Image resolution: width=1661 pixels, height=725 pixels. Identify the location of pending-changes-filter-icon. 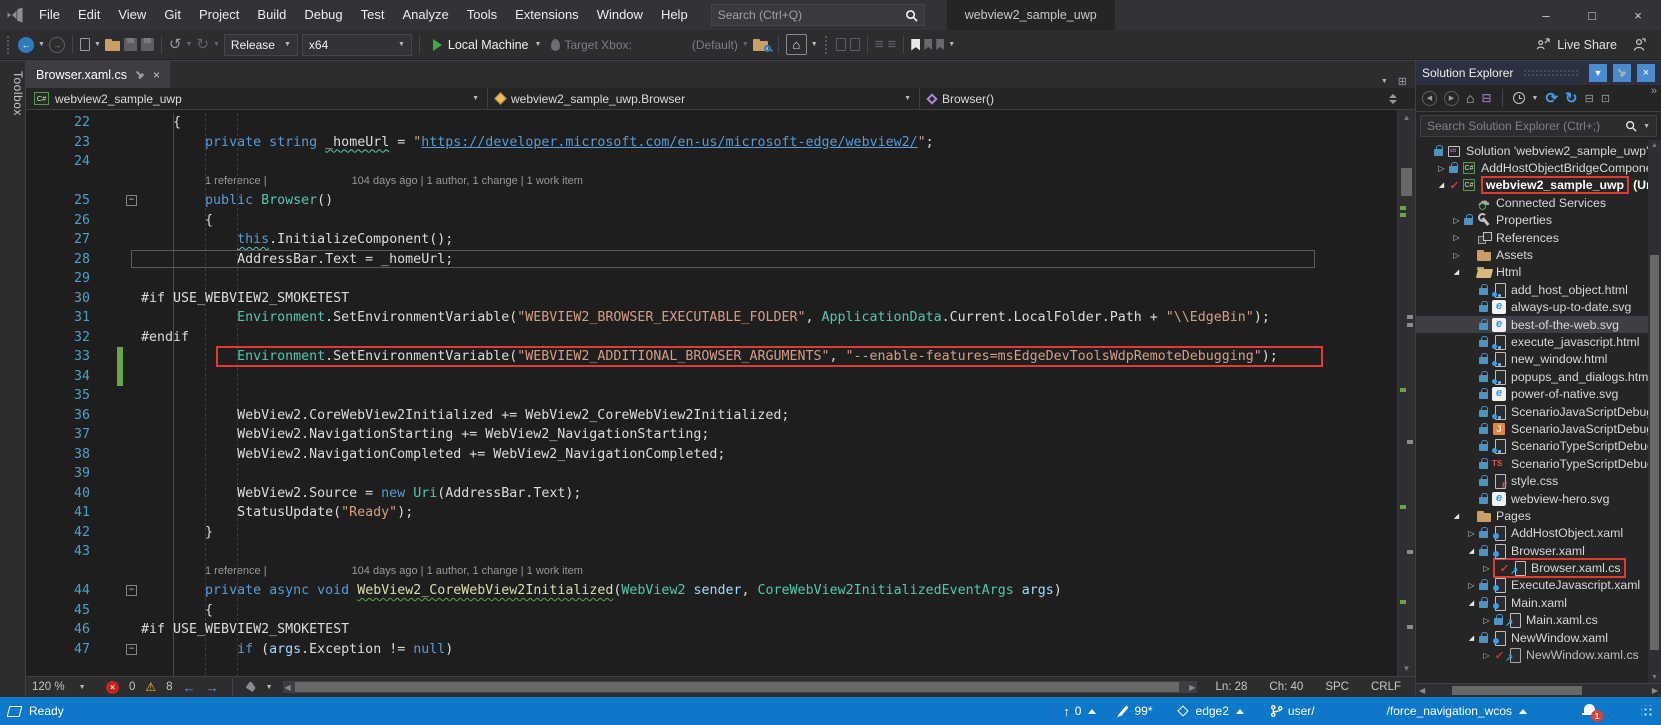
(1518, 98).